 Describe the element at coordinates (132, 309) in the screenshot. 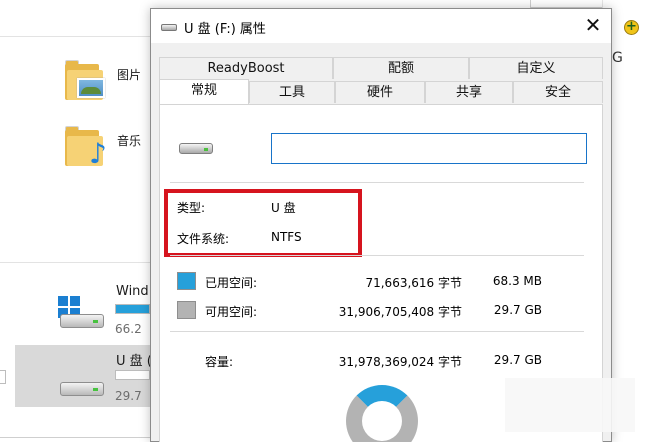

I see `system-drive-usage-bar` at that location.